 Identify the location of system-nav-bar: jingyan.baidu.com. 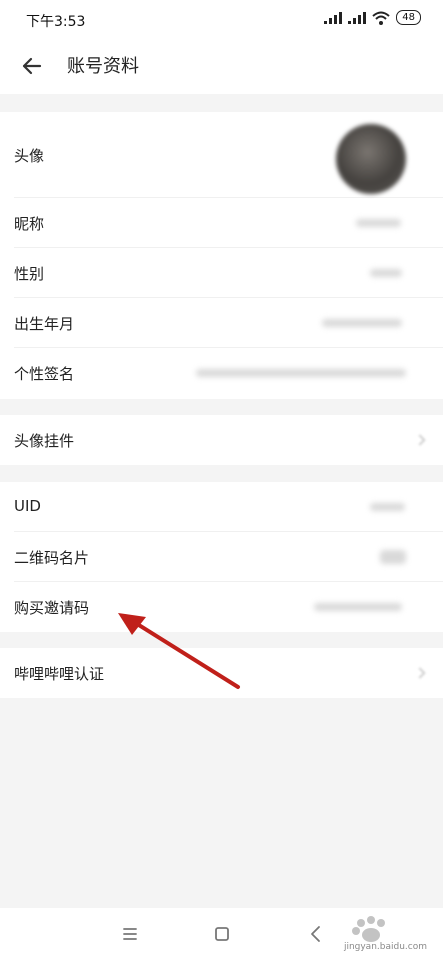
(221, 934).